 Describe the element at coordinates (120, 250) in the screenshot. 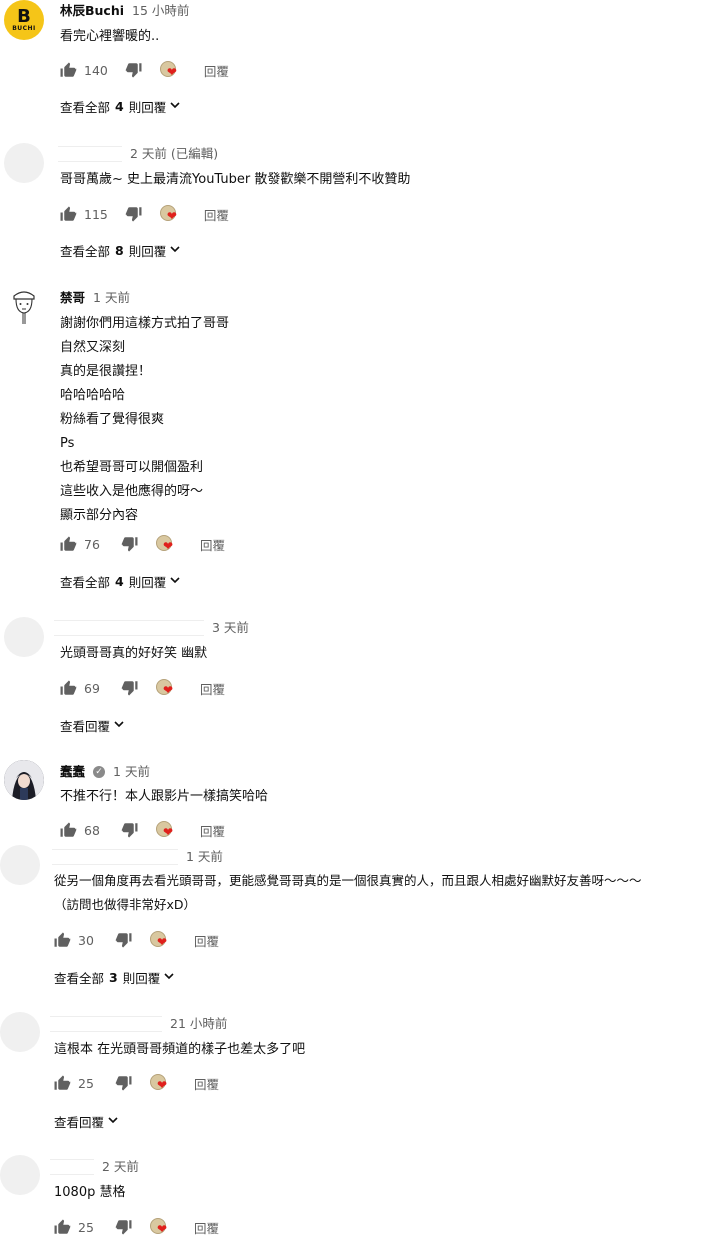

I see `view-replies-button: 查看全部 8 則回覆` at that location.